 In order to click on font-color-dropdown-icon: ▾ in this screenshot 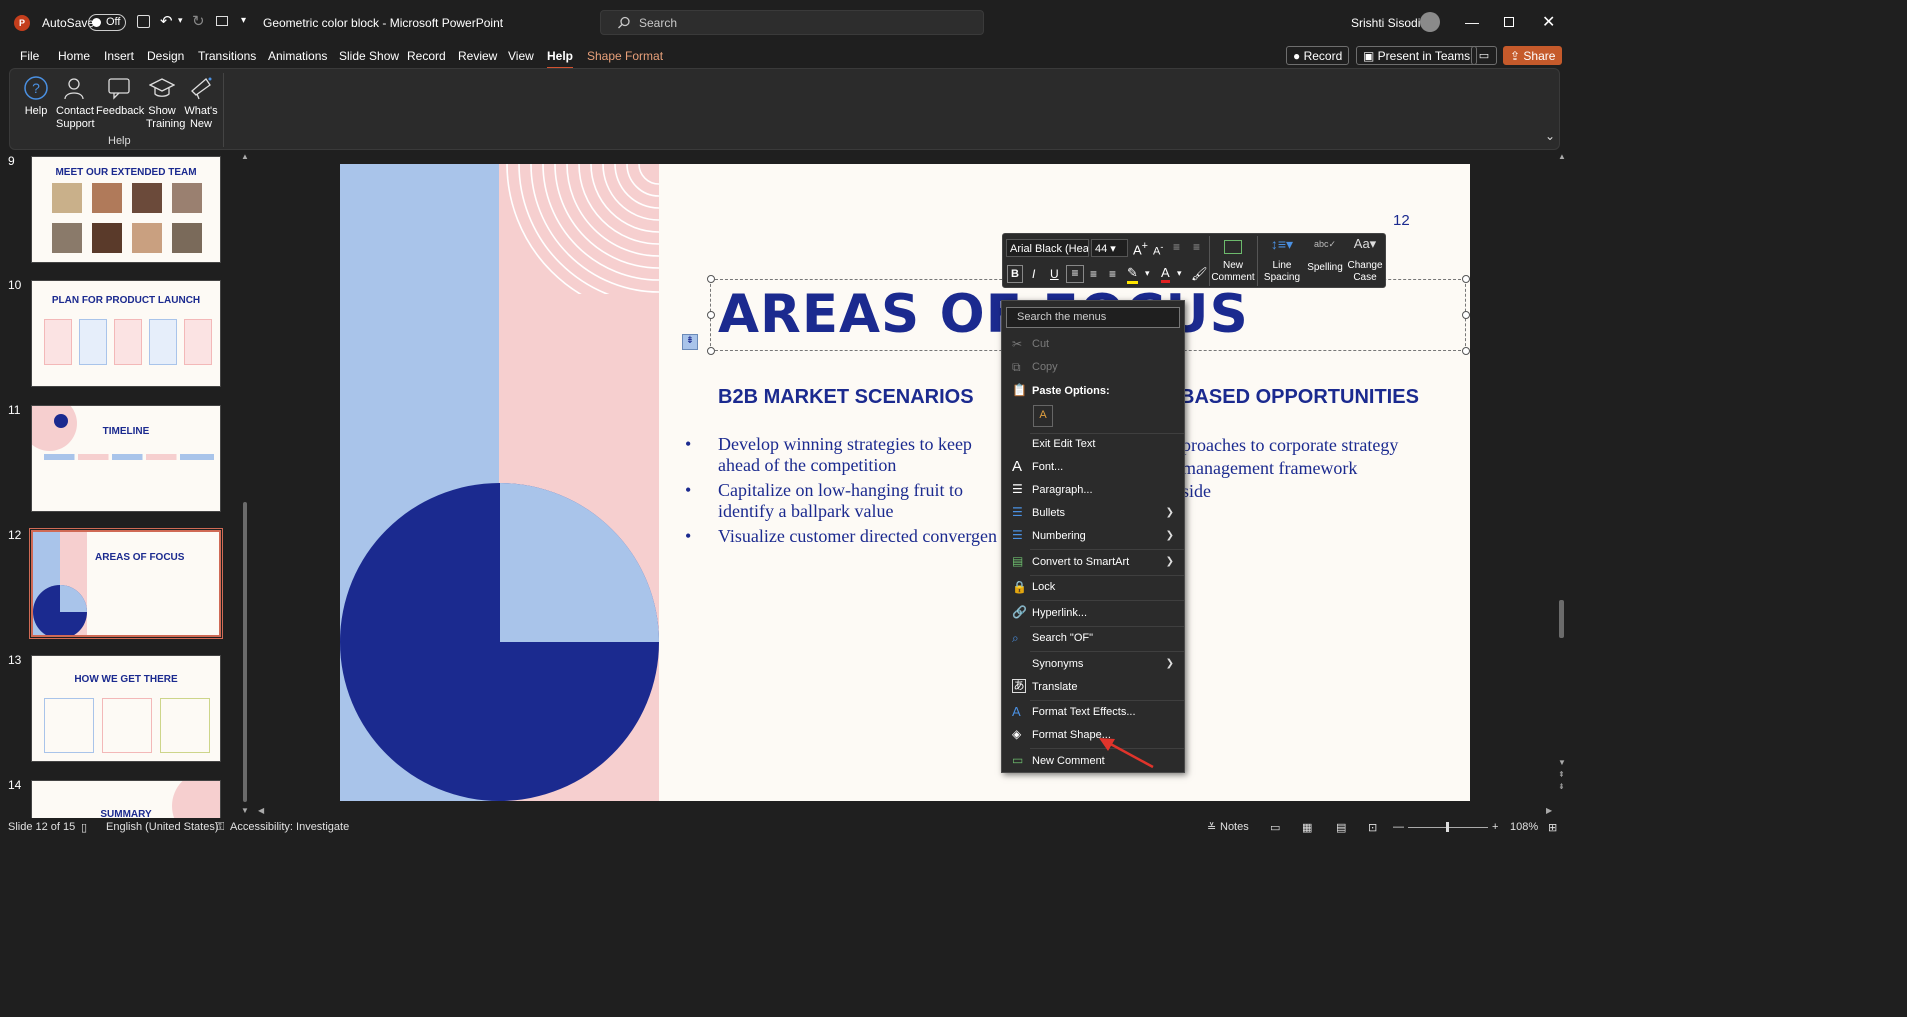, I will do `click(1179, 273)`.